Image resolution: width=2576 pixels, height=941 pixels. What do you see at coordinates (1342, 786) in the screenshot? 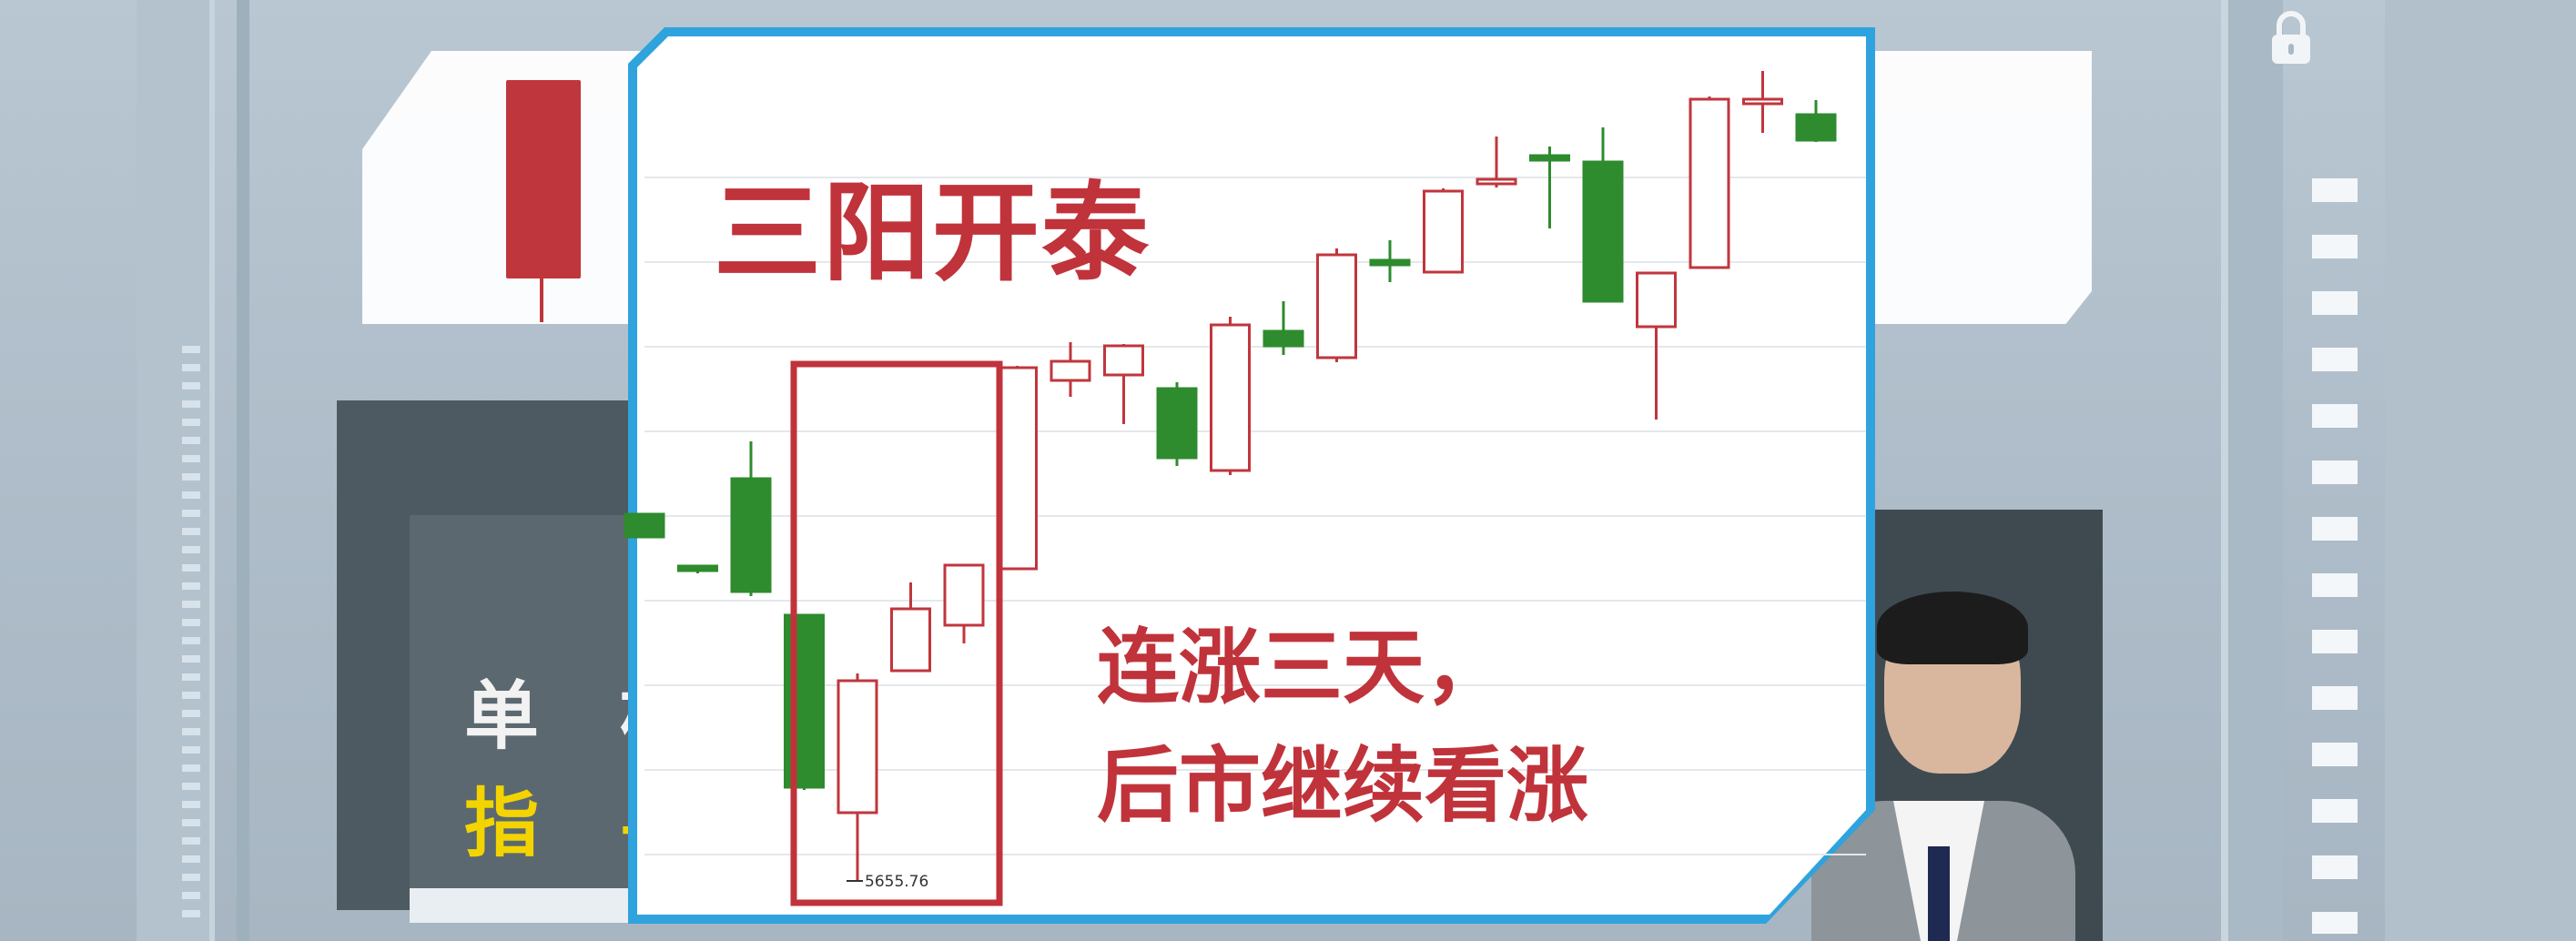
I see `caption-line-2: 后市继续看涨` at bounding box center [1342, 786].